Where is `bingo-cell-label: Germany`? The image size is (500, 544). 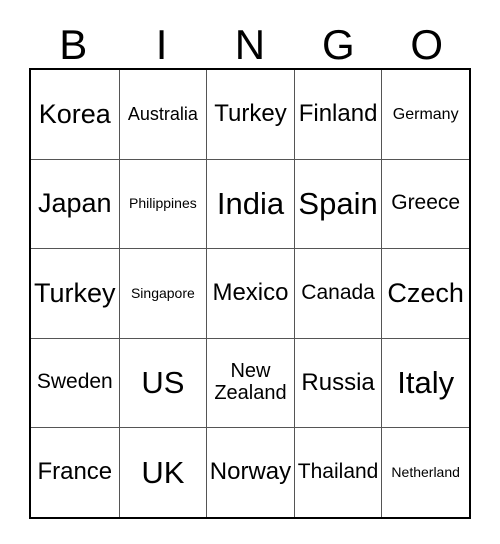 bingo-cell-label: Germany is located at coordinates (425, 114).